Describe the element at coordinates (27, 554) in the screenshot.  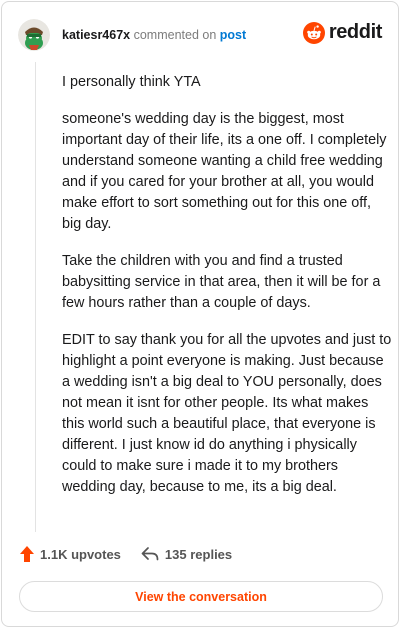
I see `upvote-arrow-icon` at that location.